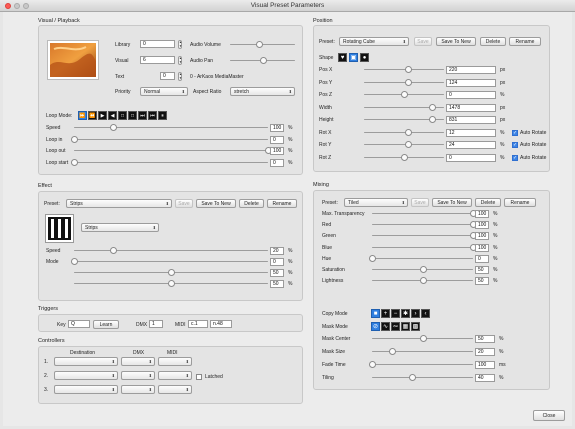 The height and width of the screenshot is (429, 575). Describe the element at coordinates (404, 144) in the screenshot. I see `position-rot-y-slider` at that location.